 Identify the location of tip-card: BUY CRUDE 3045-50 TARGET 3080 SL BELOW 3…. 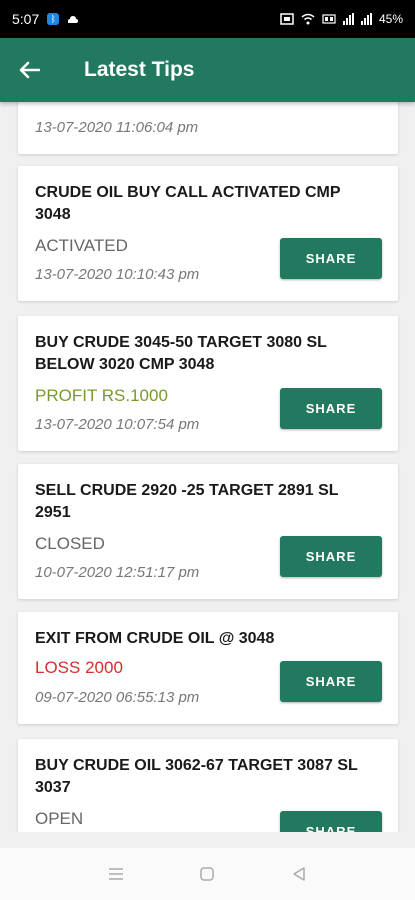
(208, 383).